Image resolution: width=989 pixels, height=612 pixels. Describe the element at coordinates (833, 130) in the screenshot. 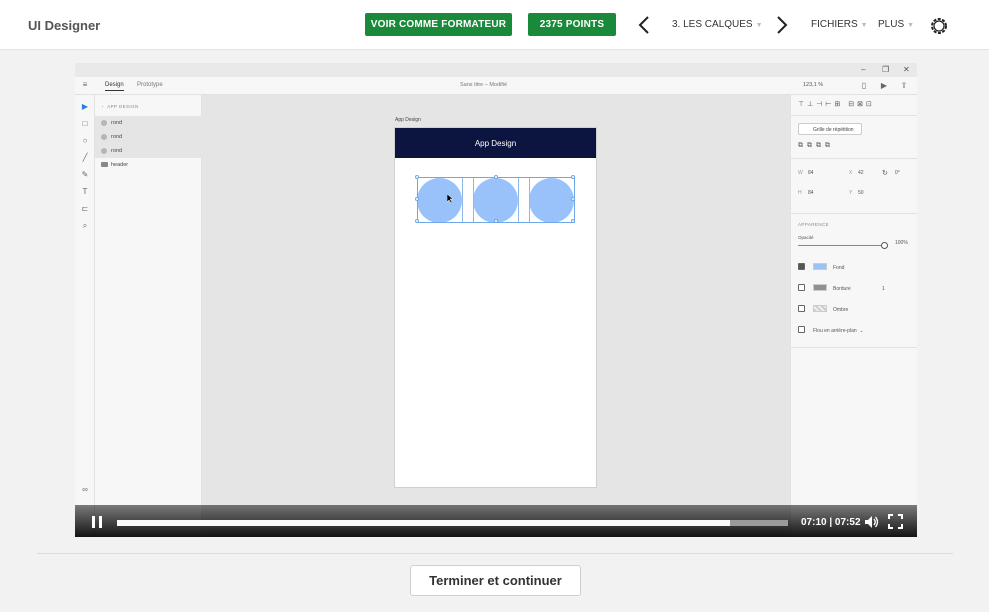

I see `repeat-grid-label: Grille de répétition` at that location.